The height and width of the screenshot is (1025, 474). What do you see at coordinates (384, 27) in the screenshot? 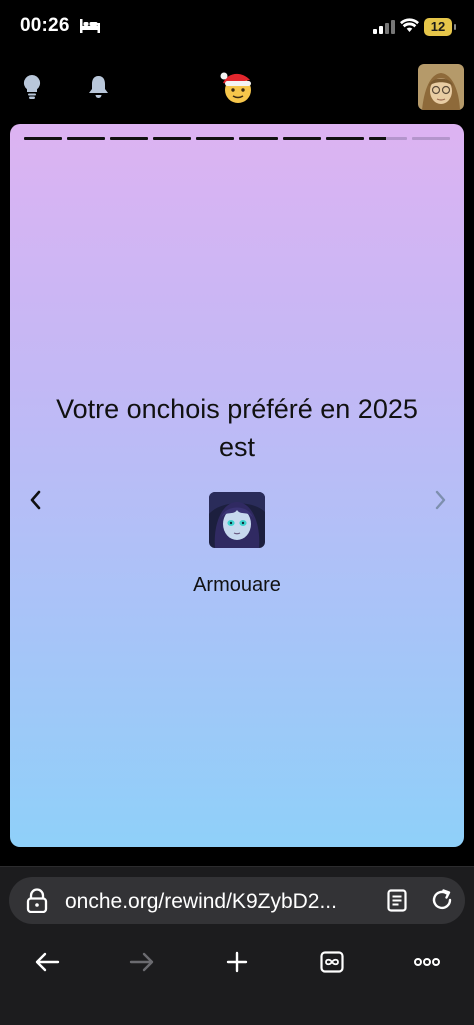
I see `cellular-signal-icon` at bounding box center [384, 27].